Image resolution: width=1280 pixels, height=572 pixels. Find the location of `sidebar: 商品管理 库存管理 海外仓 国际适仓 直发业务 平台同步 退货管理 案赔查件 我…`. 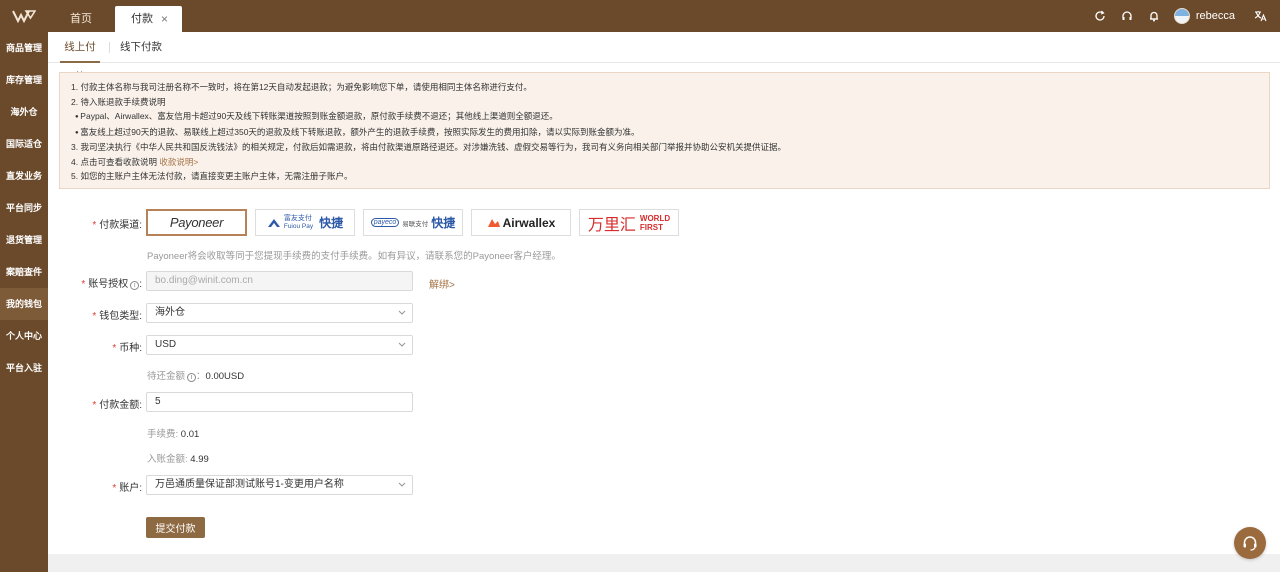

sidebar: 商品管理 库存管理 海外仓 国际适仓 直发业务 平台同步 退货管理 案赔查件 我… is located at coordinates (24, 302).